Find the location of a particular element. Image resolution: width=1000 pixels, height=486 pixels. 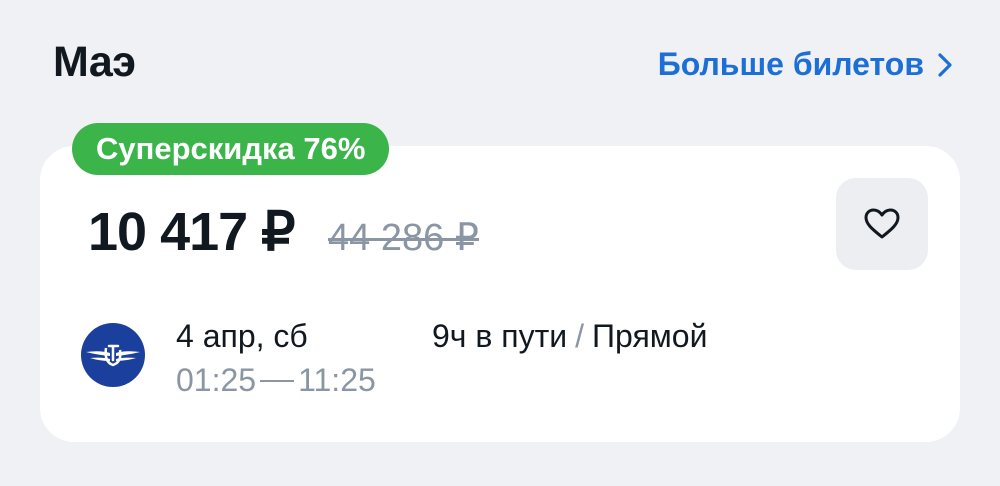

flight-date: 4 апр, сб is located at coordinates (242, 336).